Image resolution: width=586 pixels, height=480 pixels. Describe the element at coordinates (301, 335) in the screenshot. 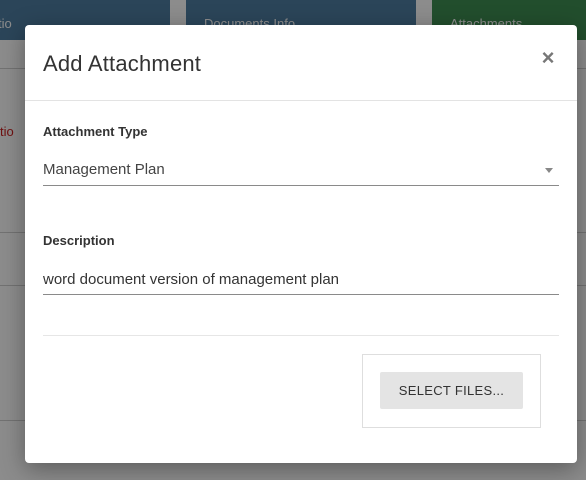

I see `section-divider` at that location.